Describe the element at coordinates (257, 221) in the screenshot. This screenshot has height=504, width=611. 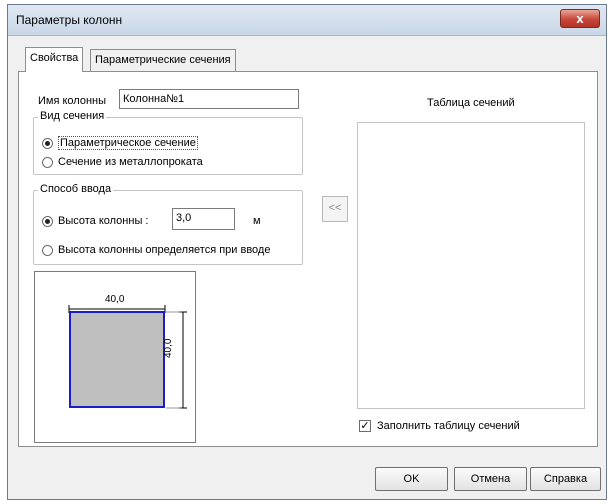
I see `height-unit-label: м` at that location.